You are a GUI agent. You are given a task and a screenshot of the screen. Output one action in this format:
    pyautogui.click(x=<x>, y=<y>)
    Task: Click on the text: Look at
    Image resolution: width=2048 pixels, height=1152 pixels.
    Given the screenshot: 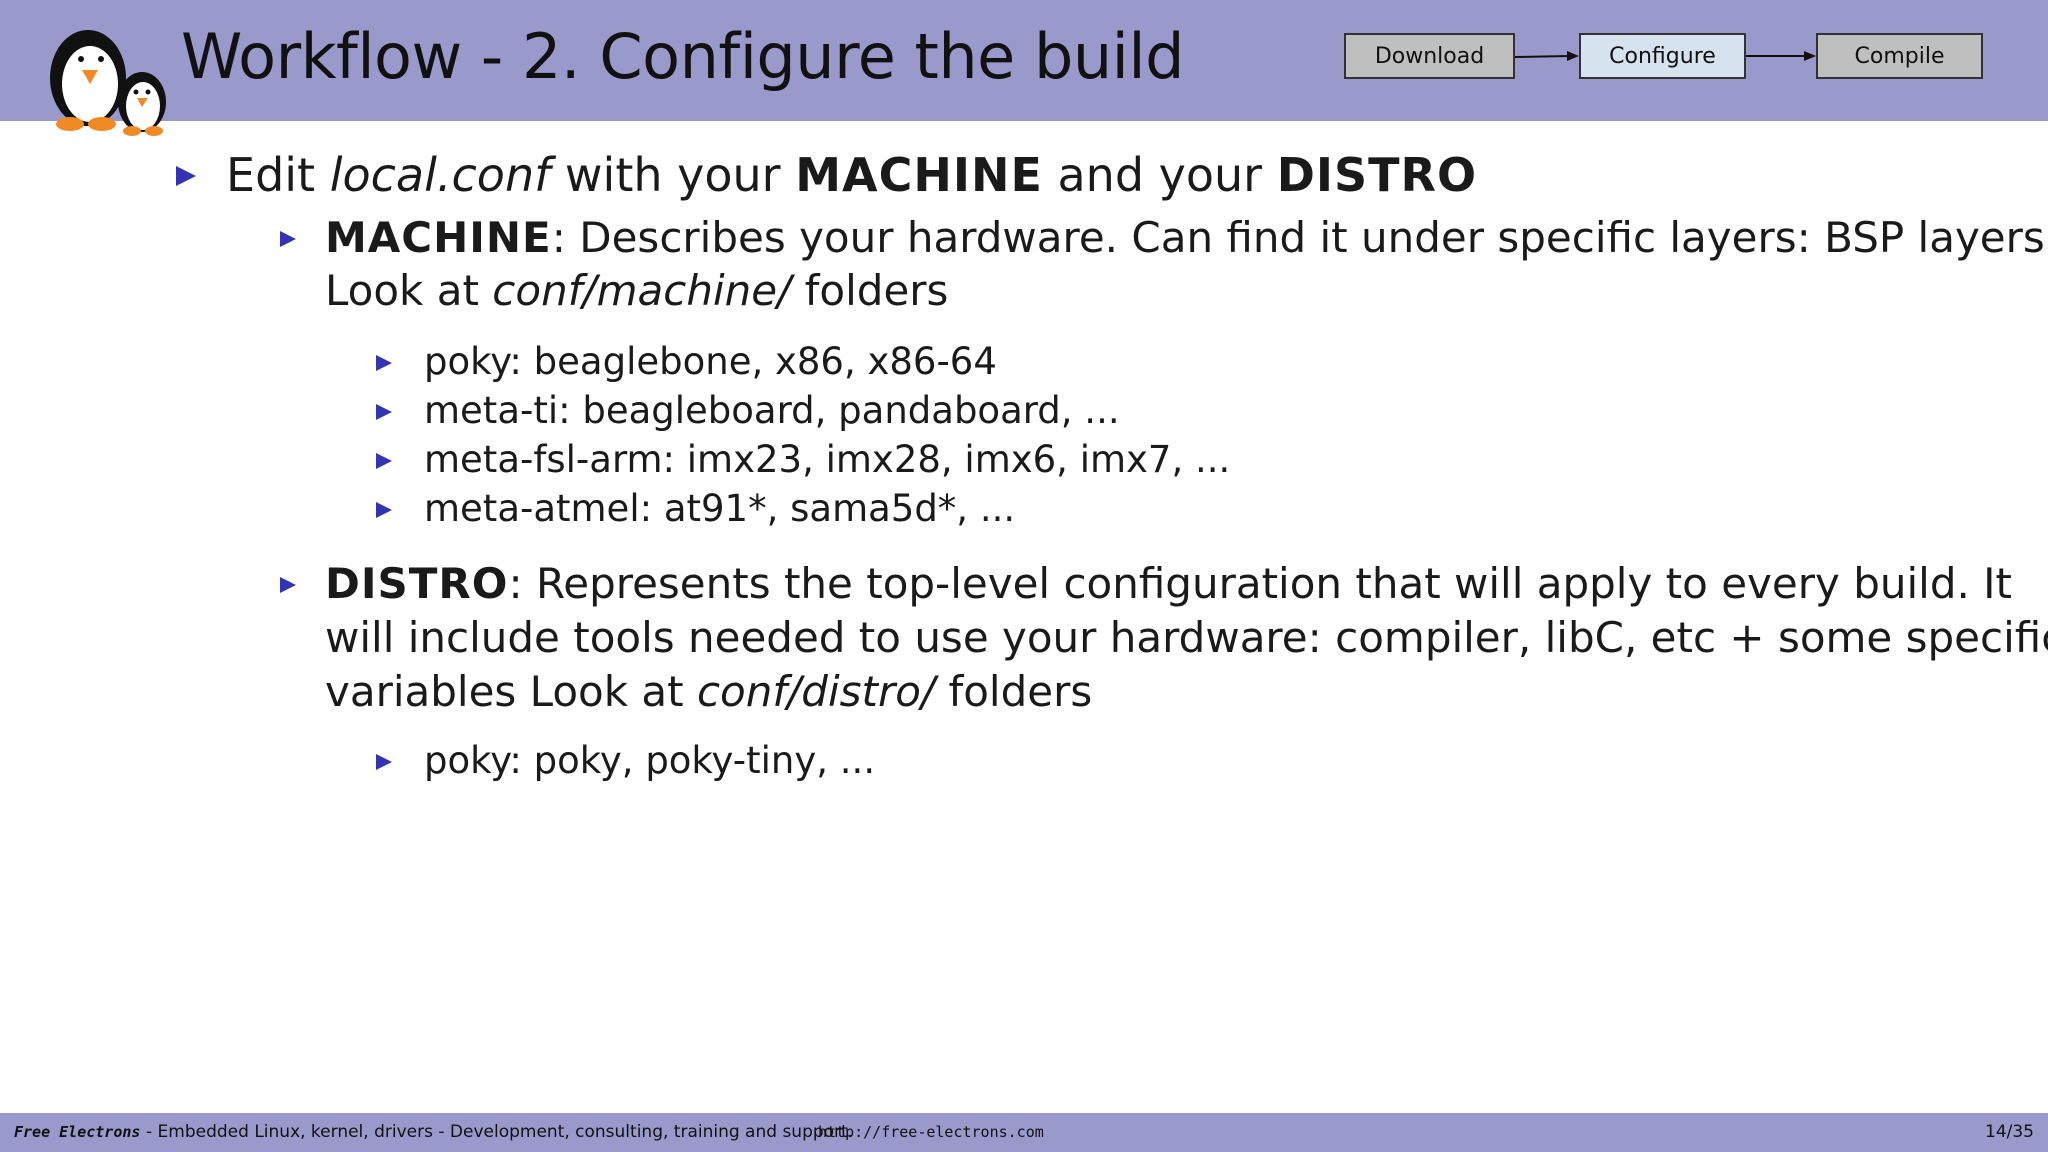 What is the action you would take?
    pyautogui.click(x=409, y=290)
    